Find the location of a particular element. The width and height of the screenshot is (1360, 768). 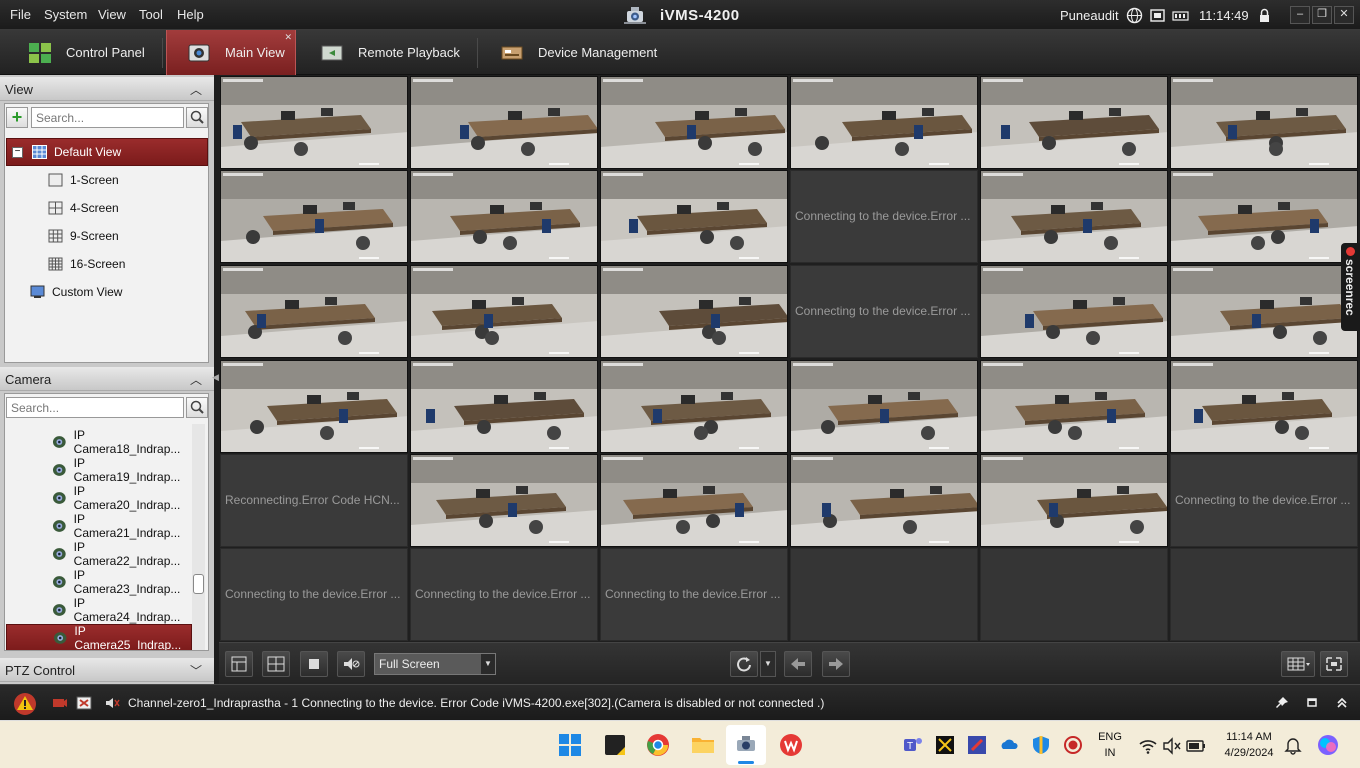

next-page-button is located at coordinates (836, 664).